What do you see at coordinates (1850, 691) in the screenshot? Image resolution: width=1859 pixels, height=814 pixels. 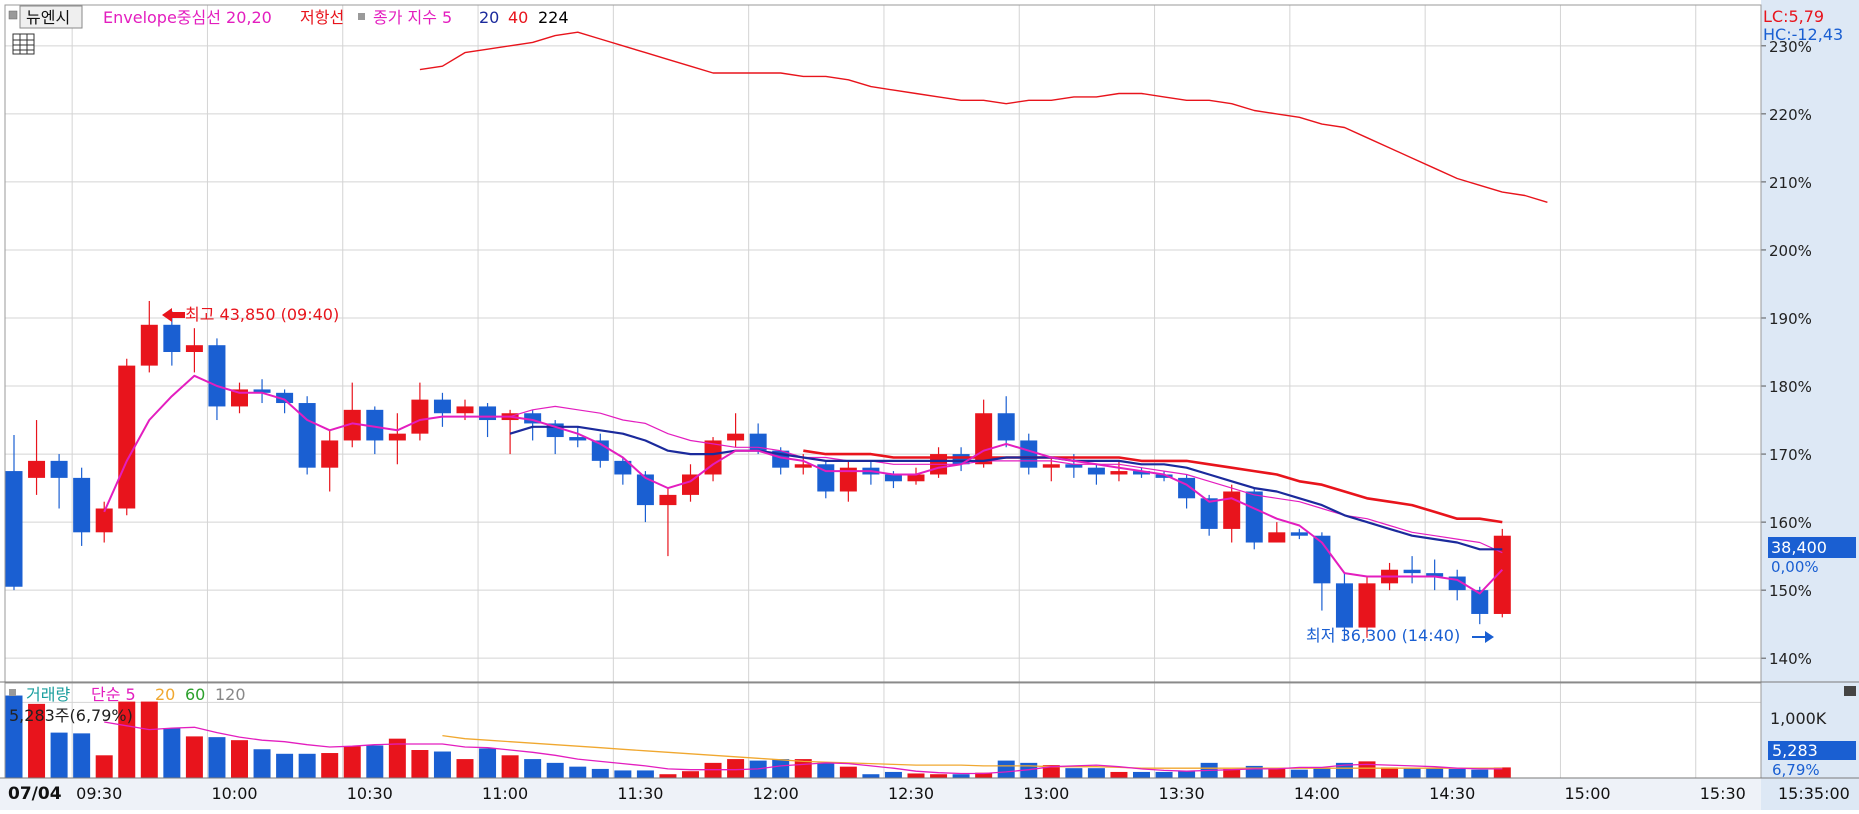 I see `volume-panel-close-icon` at bounding box center [1850, 691].